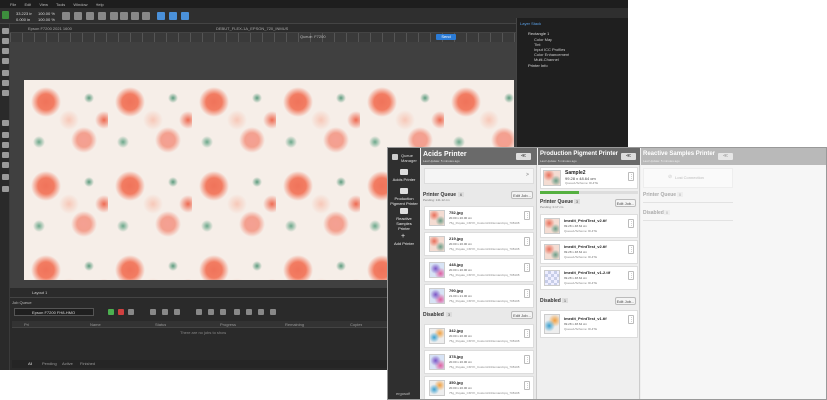 This screenshot has width=827, height=400. I want to click on sidebar-item-pigment: Production Pigment Printer, so click(404, 198).